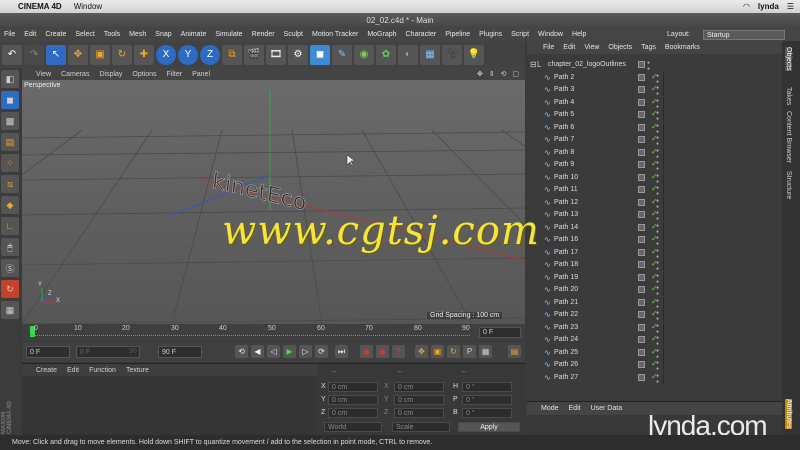  What do you see at coordinates (490, 34) in the screenshot?
I see `menu-plugins: Plugins` at bounding box center [490, 34].